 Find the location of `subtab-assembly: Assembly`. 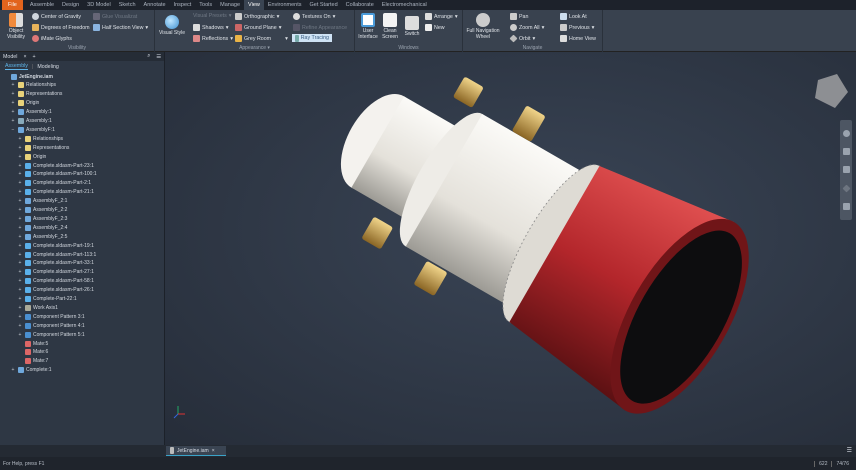

subtab-assembly: Assembly is located at coordinates (16, 66).